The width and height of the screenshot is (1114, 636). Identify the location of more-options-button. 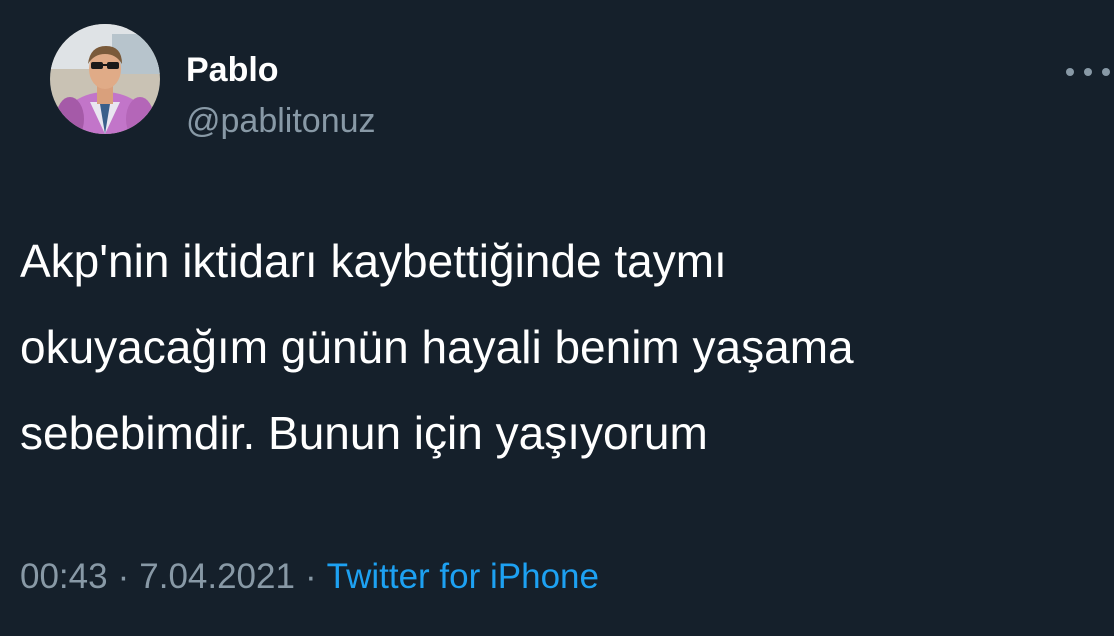
(1088, 72).